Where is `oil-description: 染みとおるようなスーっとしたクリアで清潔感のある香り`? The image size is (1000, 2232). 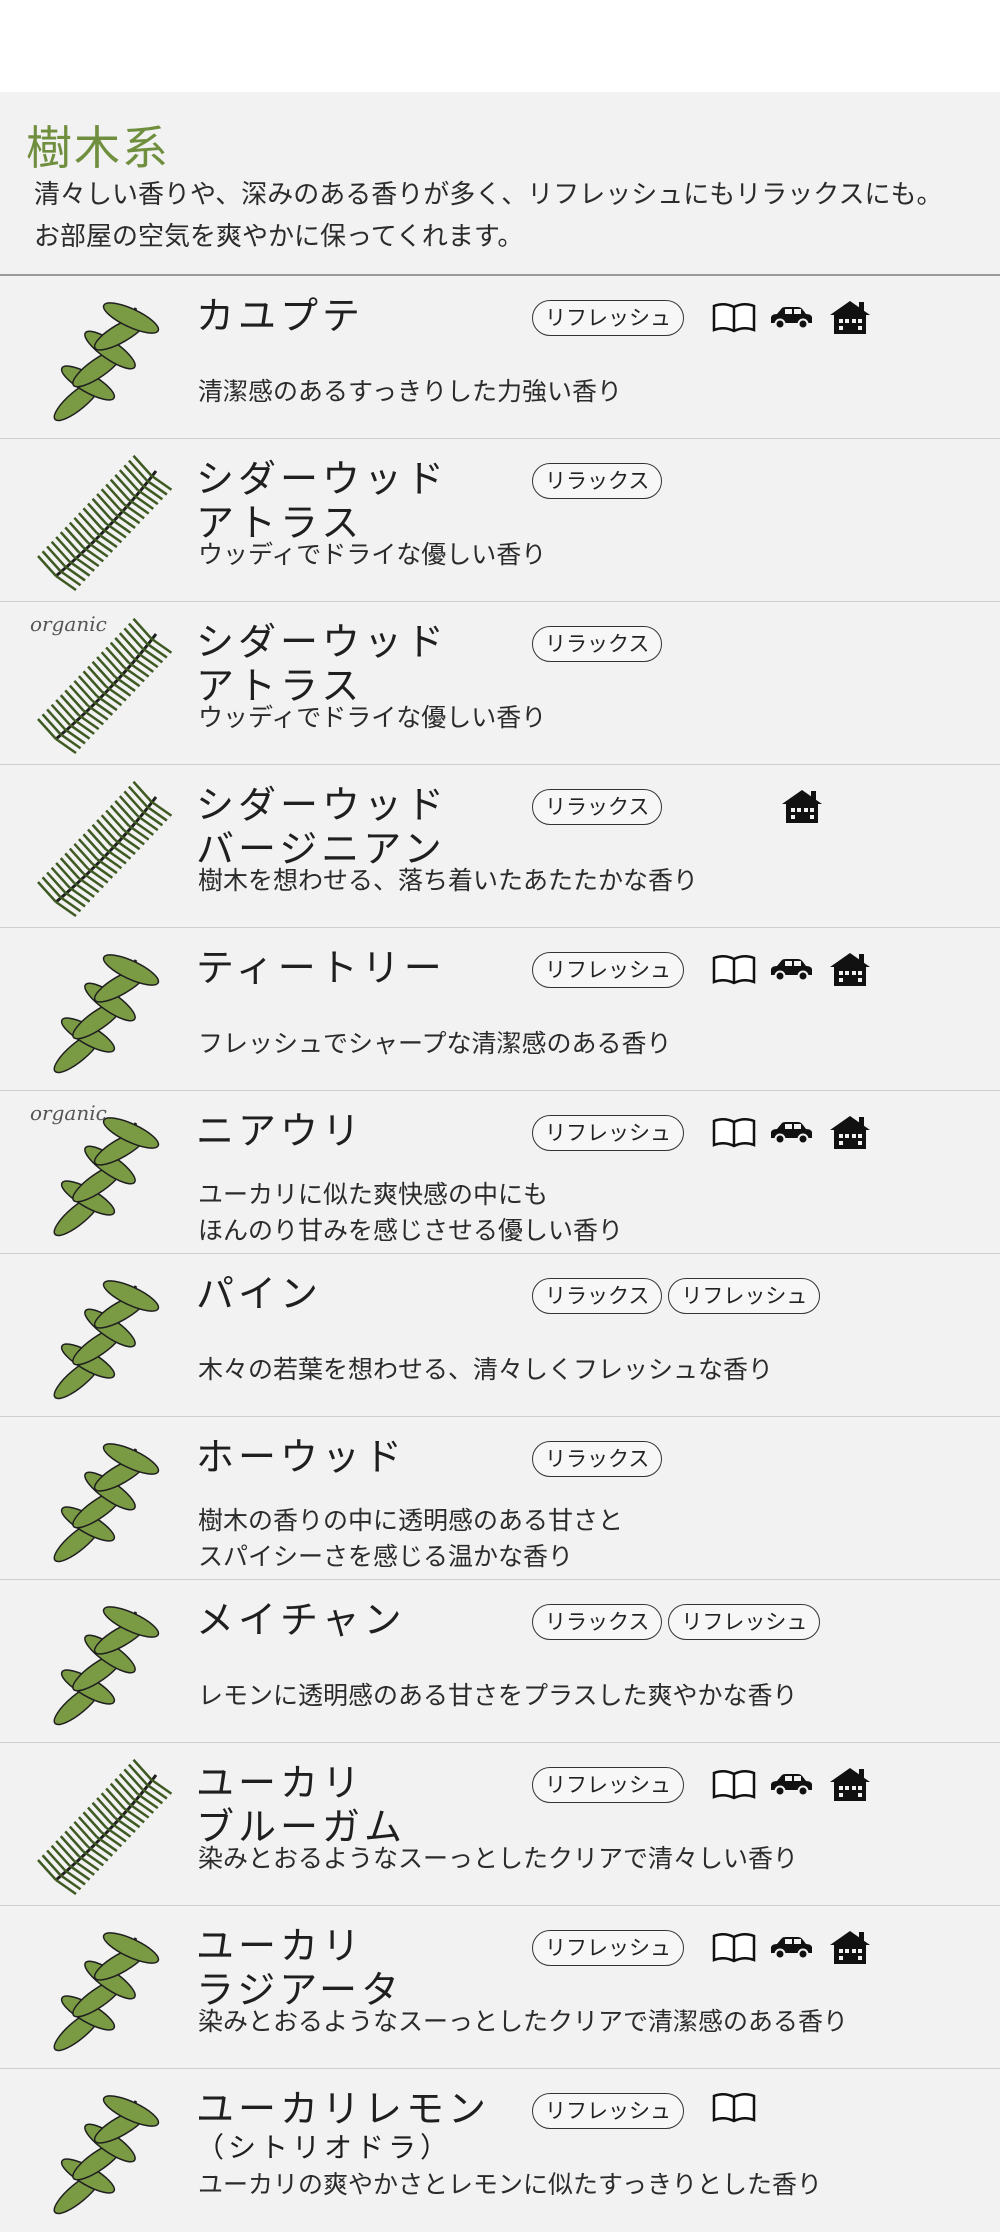
oil-description: 染みとおるようなスーっとしたクリアで清潔感のある香り is located at coordinates (593, 2022).